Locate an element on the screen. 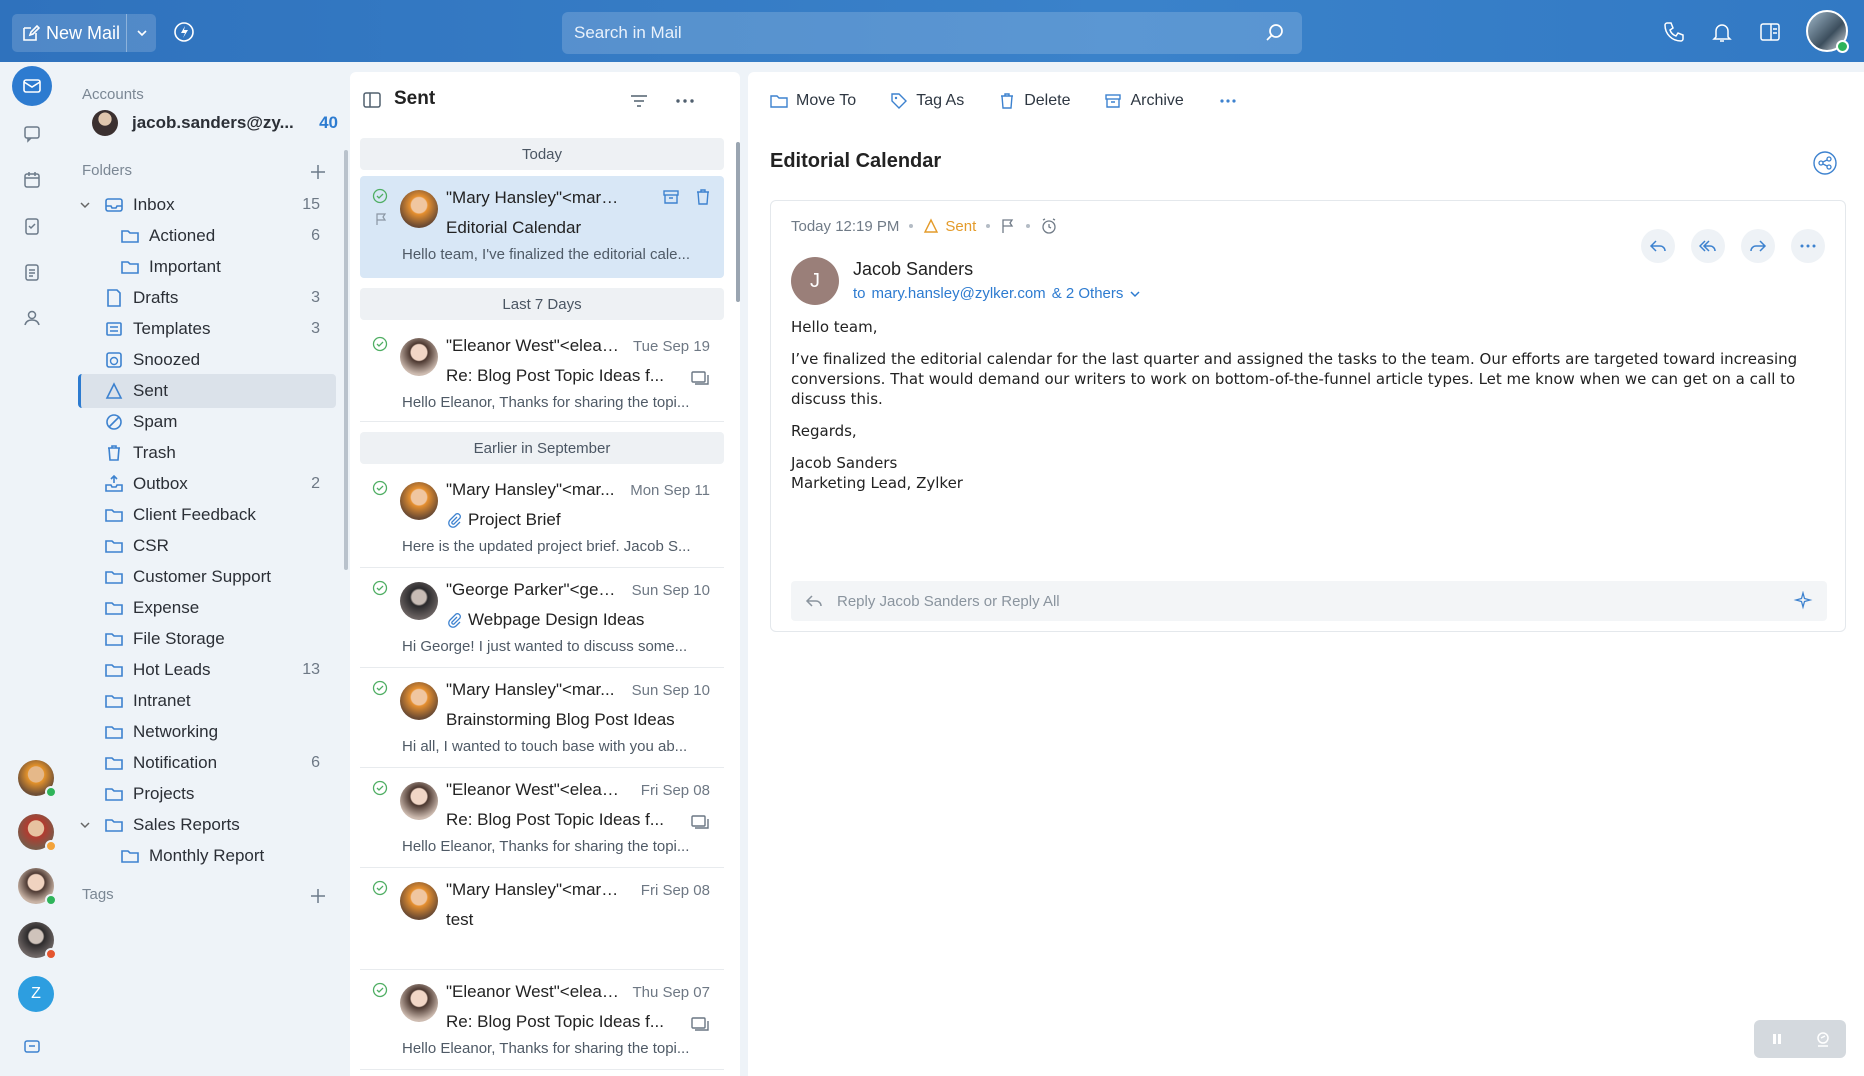 The image size is (1864, 1076). rail-notes-button is located at coordinates (32, 272).